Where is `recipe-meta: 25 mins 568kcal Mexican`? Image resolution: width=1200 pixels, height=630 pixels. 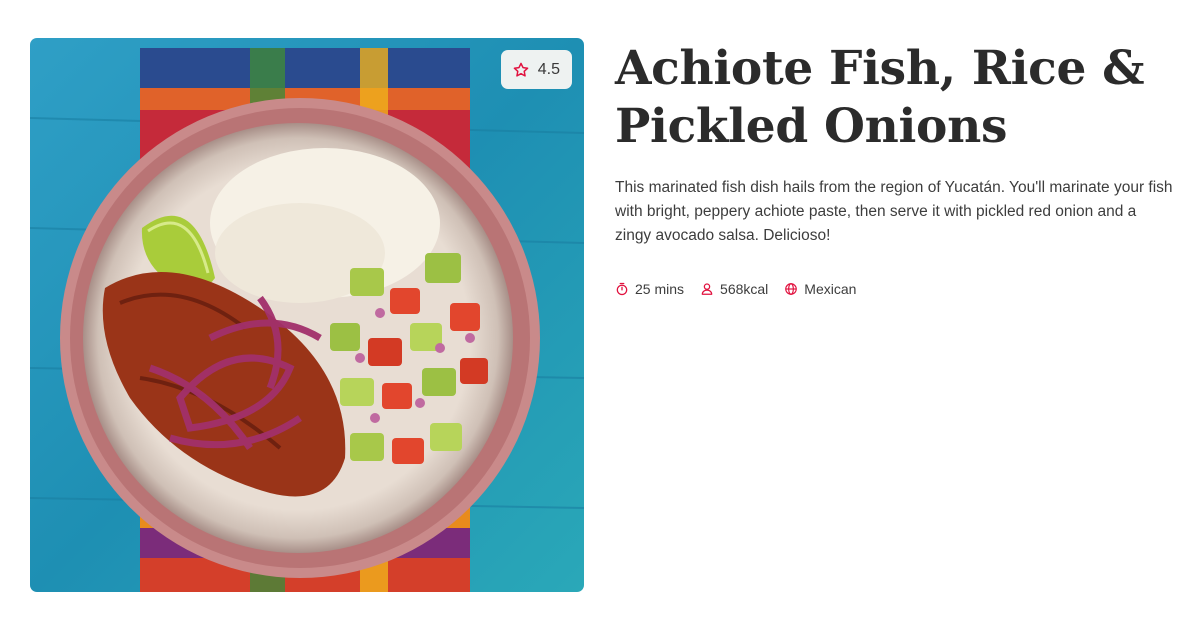
recipe-meta: 25 mins 568kcal Mexican is located at coordinates (895, 289).